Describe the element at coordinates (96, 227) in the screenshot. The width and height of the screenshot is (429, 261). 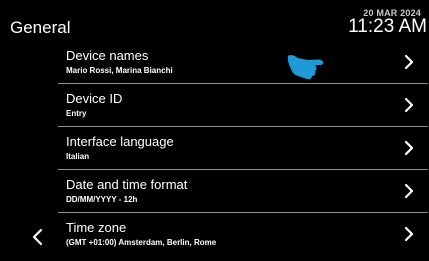
I see `setting-label: Time zone` at that location.